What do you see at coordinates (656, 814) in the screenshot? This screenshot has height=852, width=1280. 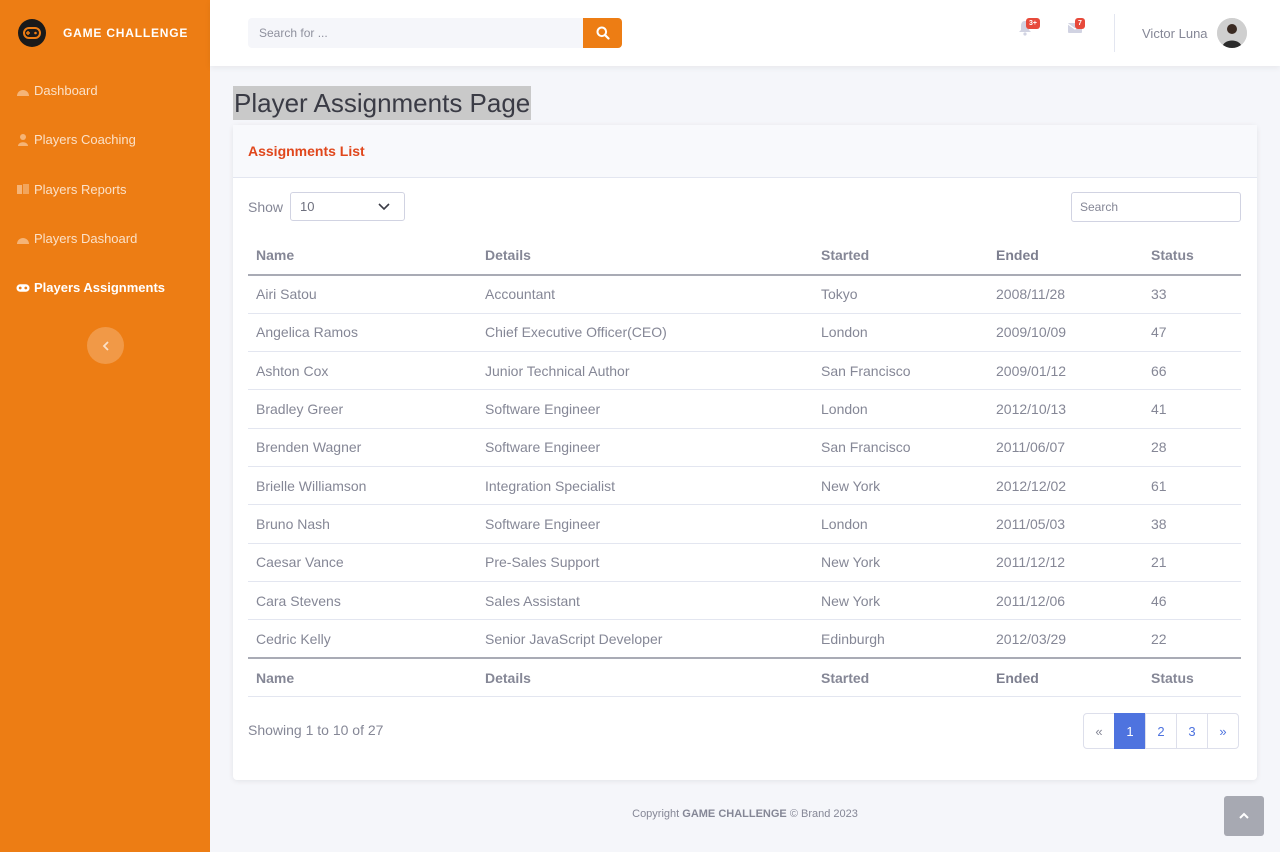 I see `footer-prefix: Copyright` at bounding box center [656, 814].